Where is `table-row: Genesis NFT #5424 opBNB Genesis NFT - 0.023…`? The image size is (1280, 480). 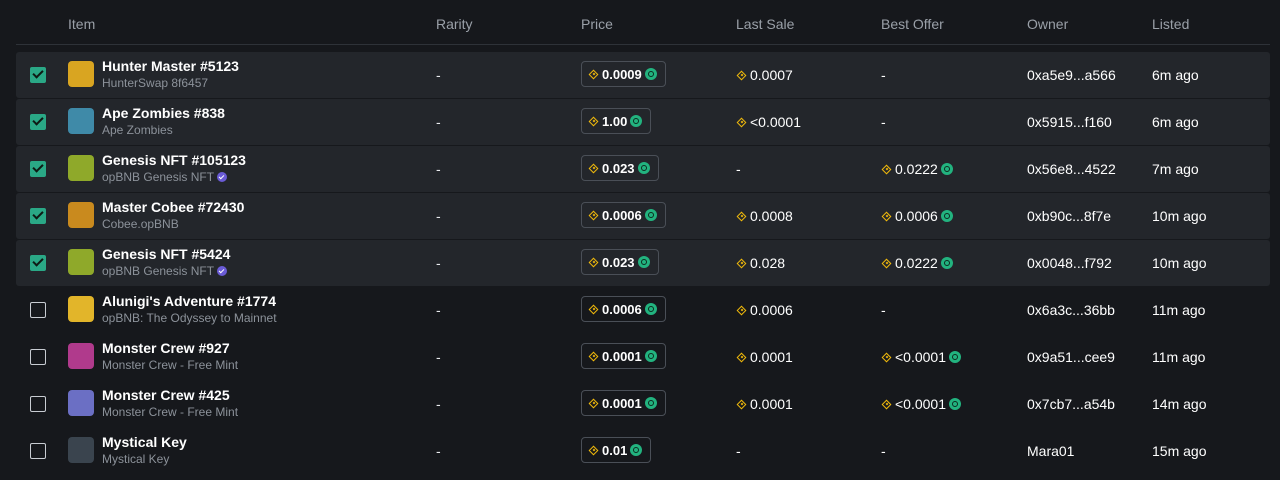
table-row: Genesis NFT #5424 opBNB Genesis NFT - 0.023… is located at coordinates (643, 263).